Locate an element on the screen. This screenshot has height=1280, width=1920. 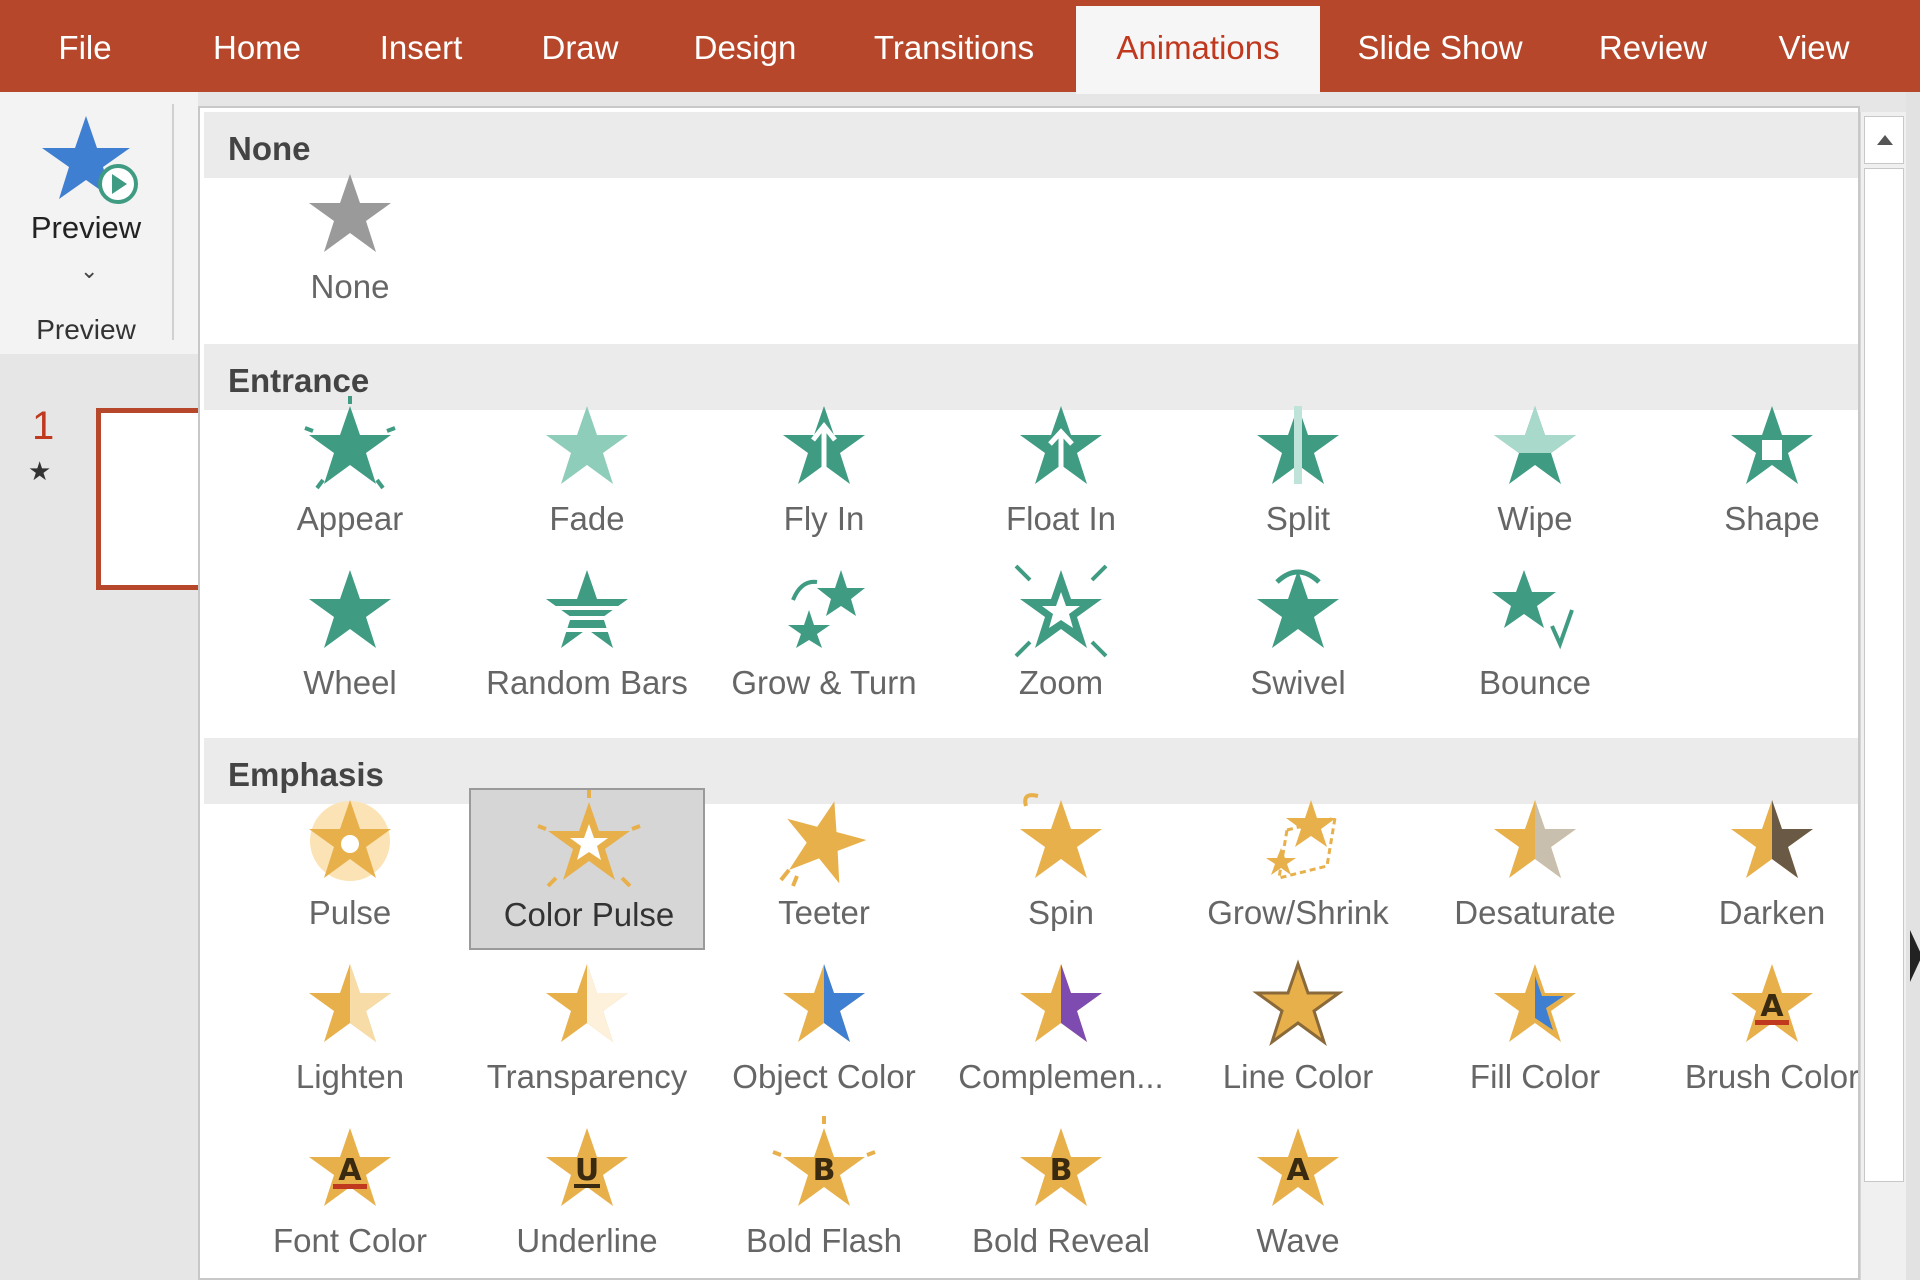
animation-label: Spin is located at coordinates (1061, 912).